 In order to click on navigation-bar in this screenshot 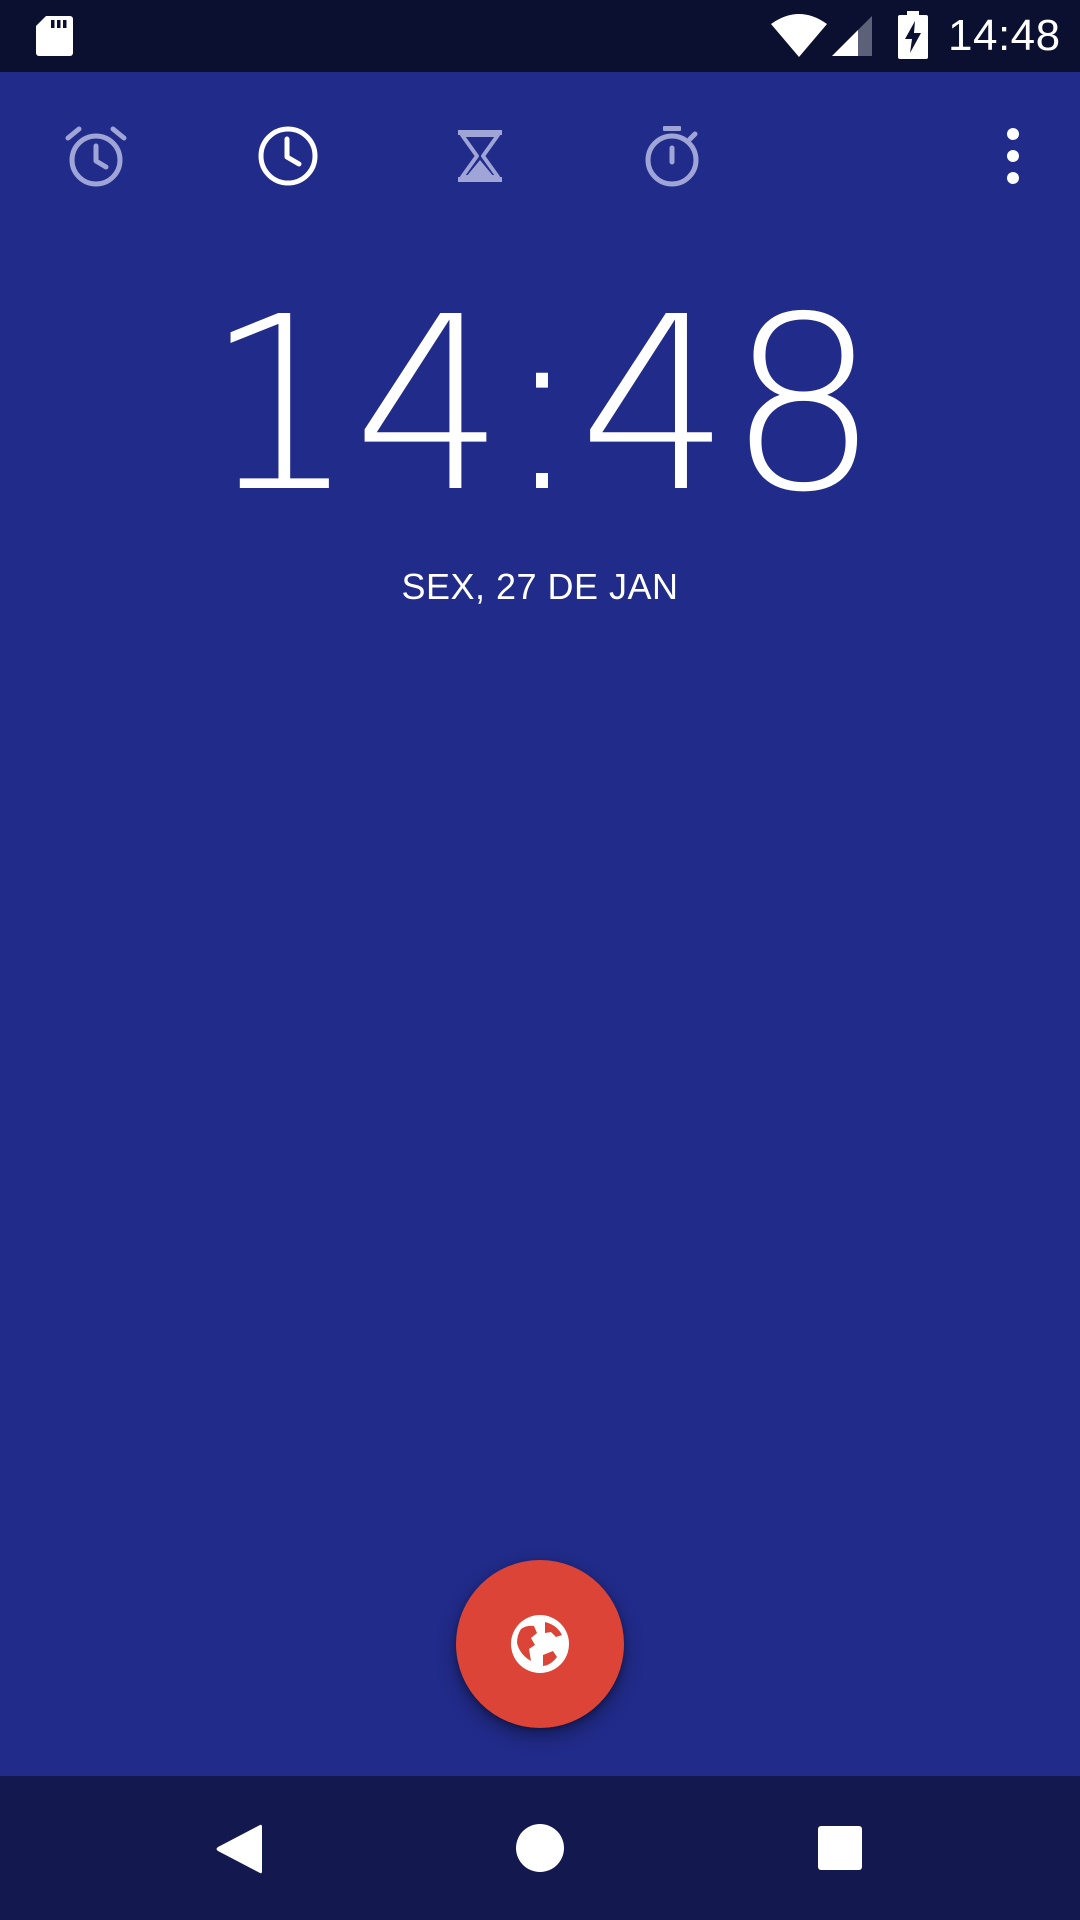, I will do `click(540, 1848)`.